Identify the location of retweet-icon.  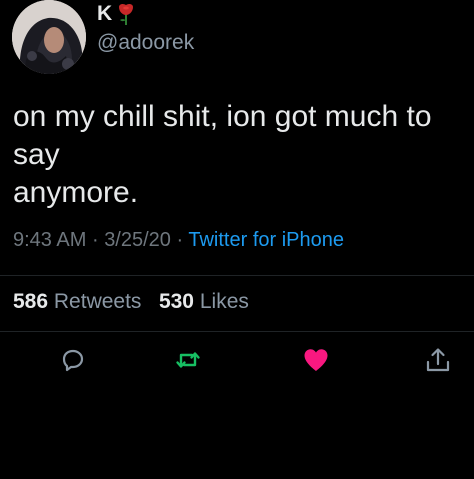
(188, 360).